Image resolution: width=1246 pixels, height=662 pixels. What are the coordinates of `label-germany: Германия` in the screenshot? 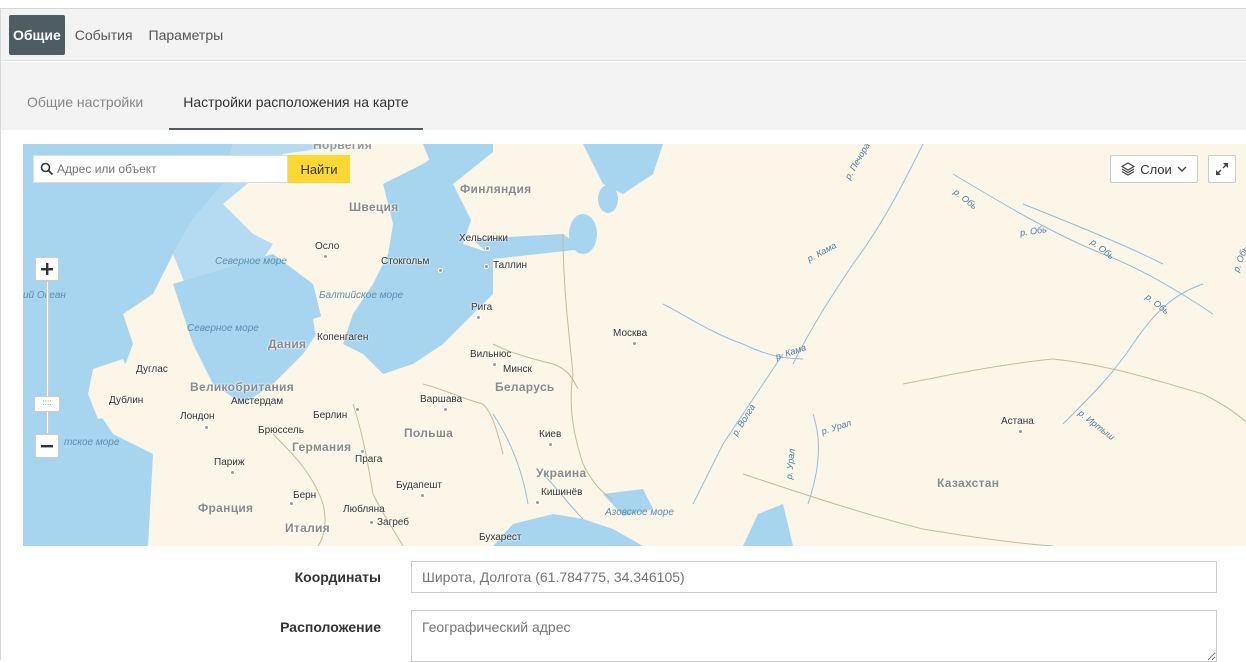 It's located at (322, 447).